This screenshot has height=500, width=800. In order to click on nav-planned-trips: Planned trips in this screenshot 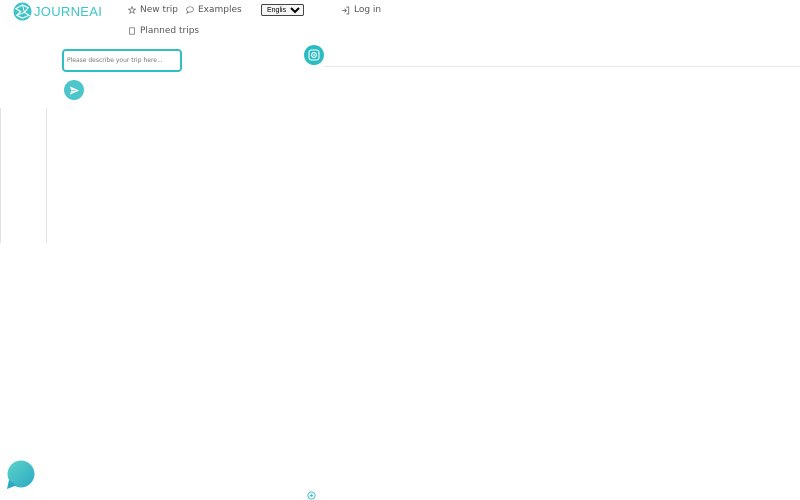, I will do `click(163, 31)`.